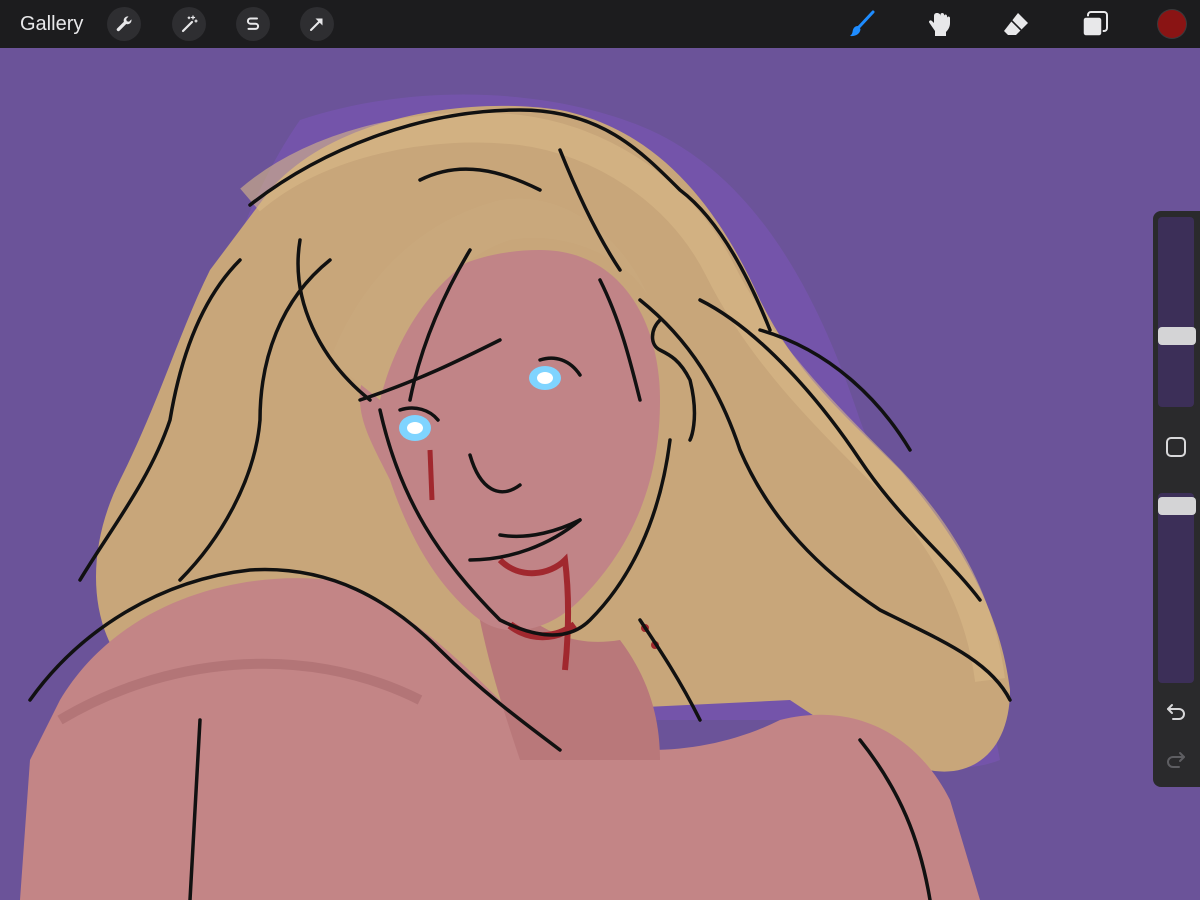  What do you see at coordinates (51, 24) in the screenshot?
I see `gallery-button: Gallery` at bounding box center [51, 24].